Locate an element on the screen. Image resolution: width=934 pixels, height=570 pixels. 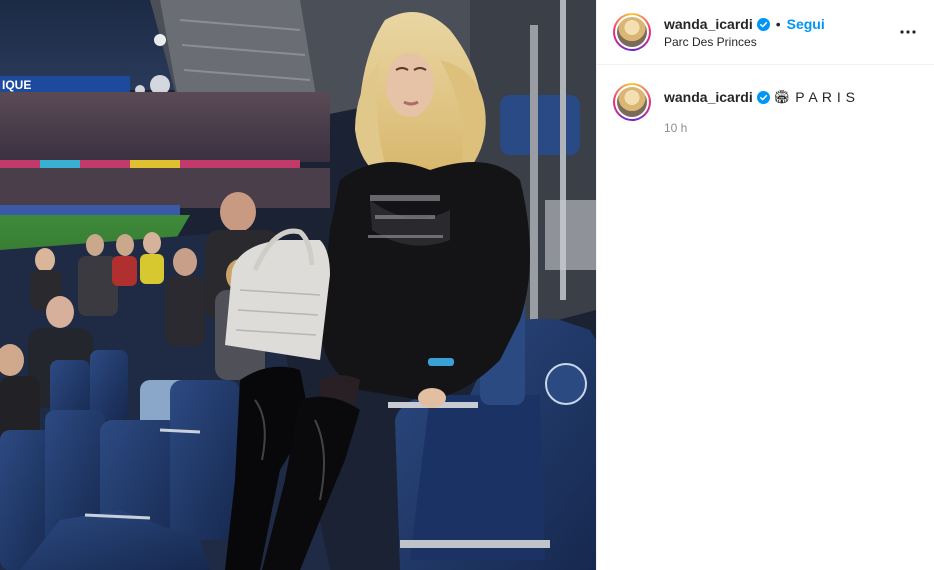
header-text: wanda_icardi • Segui Parc Des Princes is located at coordinates (744, 32).